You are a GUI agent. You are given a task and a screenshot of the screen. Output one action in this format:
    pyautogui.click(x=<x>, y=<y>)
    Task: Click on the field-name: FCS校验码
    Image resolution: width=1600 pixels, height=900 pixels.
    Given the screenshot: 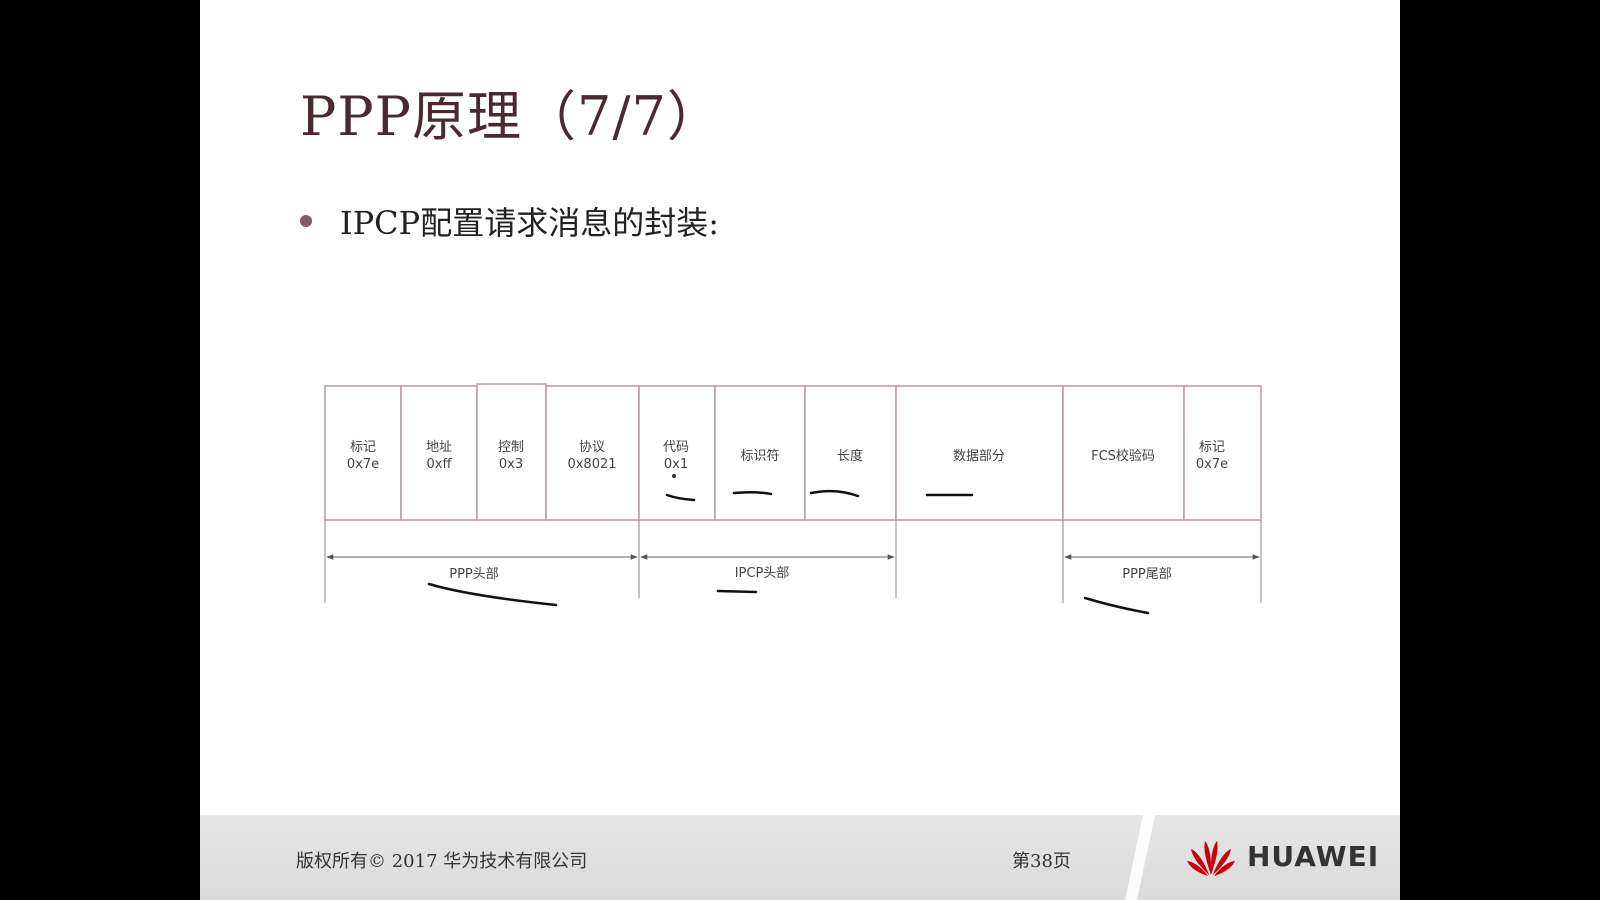 What is the action you would take?
    pyautogui.click(x=1123, y=456)
    